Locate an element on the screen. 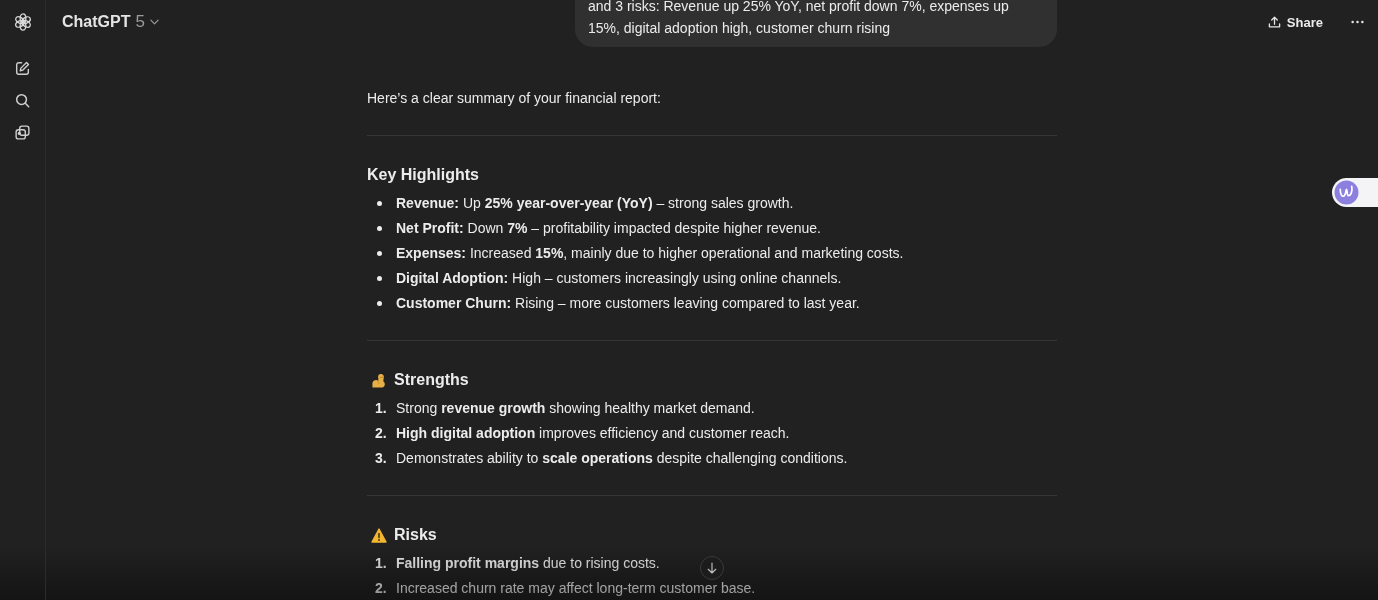  list-item-text: Customer Churn: Rising – more customers leaving compared to last year. is located at coordinates (628, 303).